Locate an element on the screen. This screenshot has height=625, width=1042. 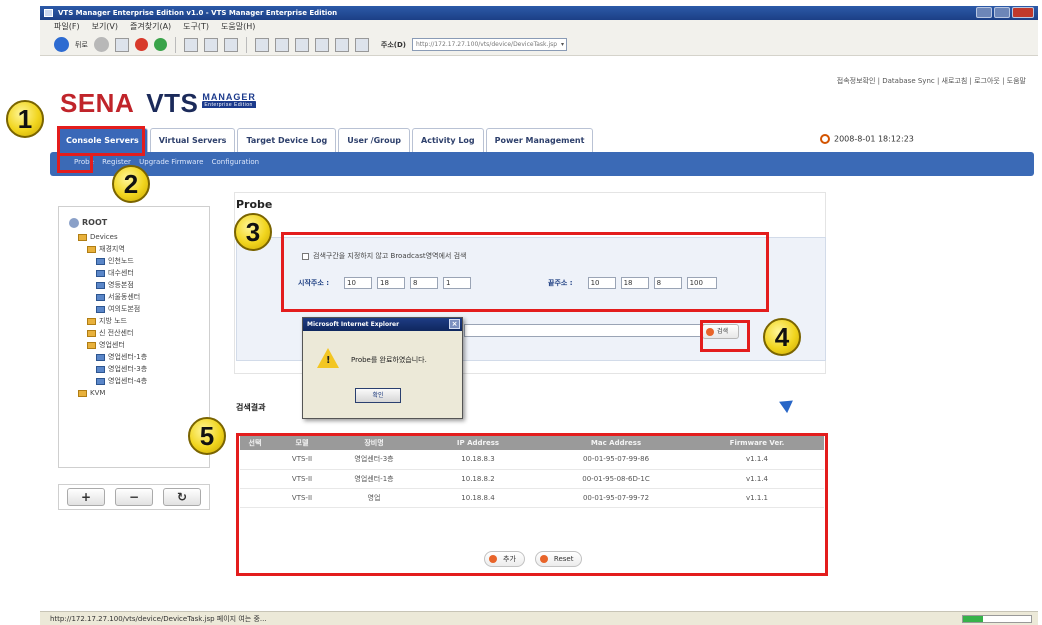
refresh-icon is located at coordinates (160, 44).